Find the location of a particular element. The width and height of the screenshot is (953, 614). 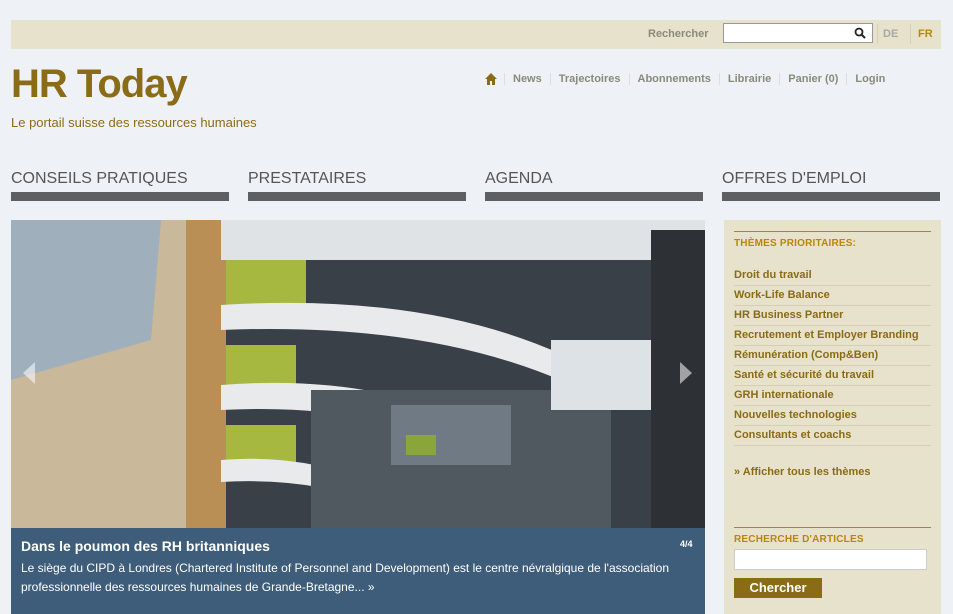

nav-librairie: Librairie is located at coordinates (748, 79).